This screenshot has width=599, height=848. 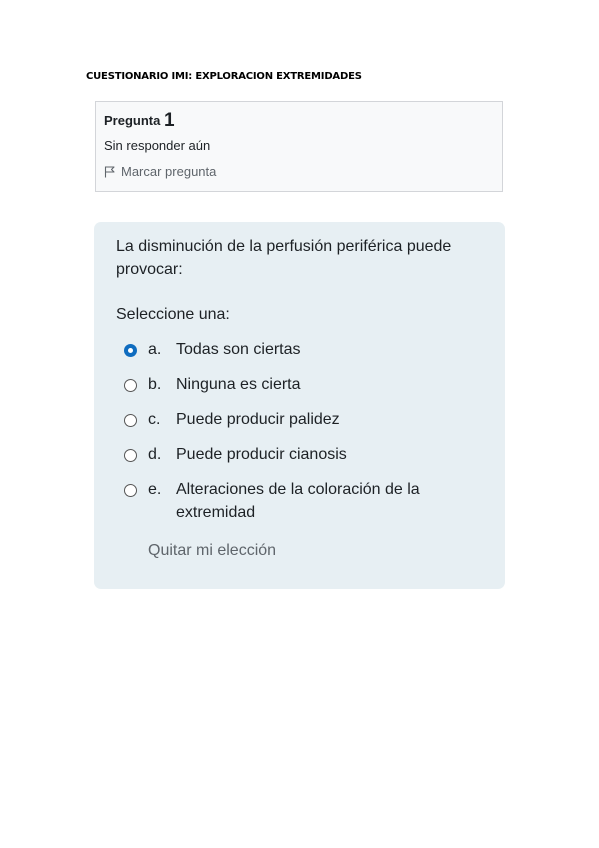 I want to click on question-number-value: 1, so click(x=169, y=120).